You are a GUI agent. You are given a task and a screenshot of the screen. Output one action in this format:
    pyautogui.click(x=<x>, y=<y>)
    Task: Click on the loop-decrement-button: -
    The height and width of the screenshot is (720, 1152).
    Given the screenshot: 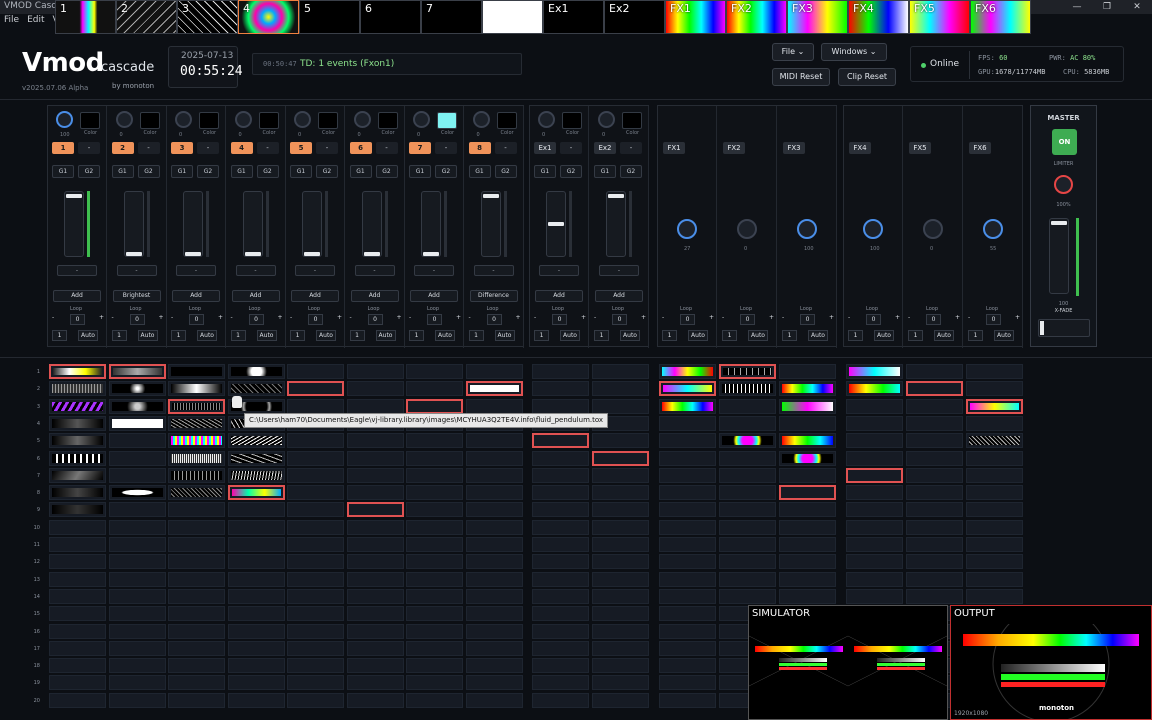 What is the action you would take?
    pyautogui.click(x=232, y=319)
    